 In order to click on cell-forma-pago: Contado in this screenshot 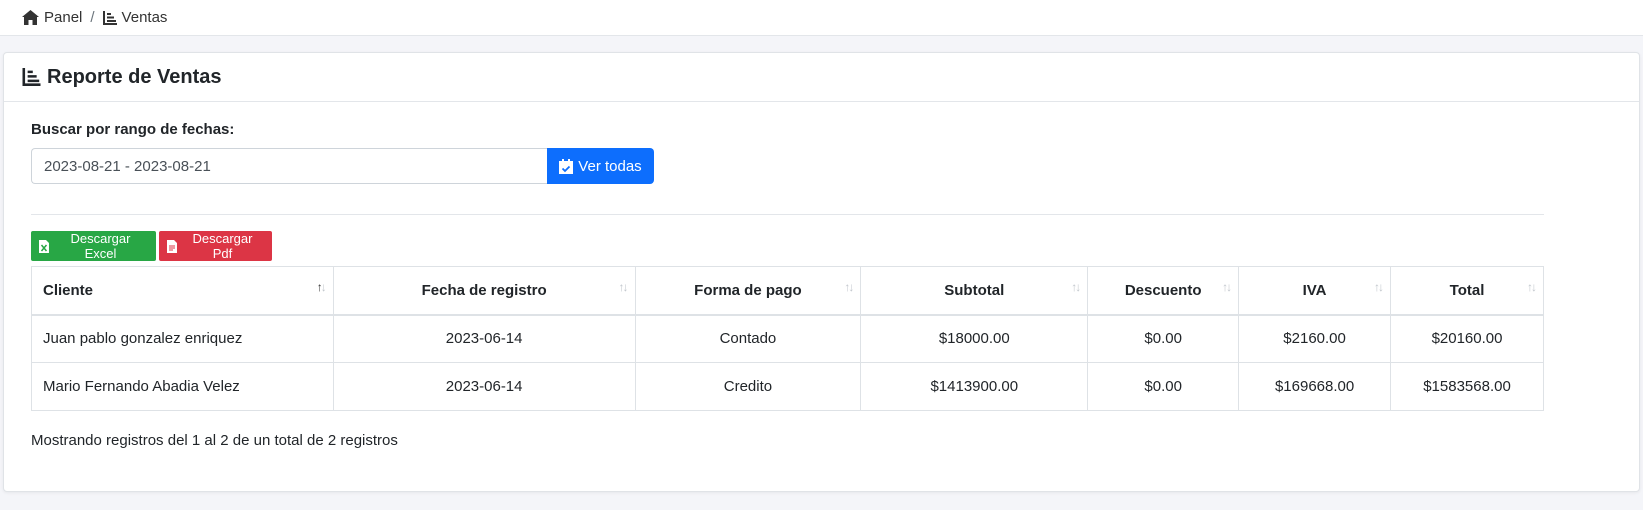, I will do `click(748, 338)`.